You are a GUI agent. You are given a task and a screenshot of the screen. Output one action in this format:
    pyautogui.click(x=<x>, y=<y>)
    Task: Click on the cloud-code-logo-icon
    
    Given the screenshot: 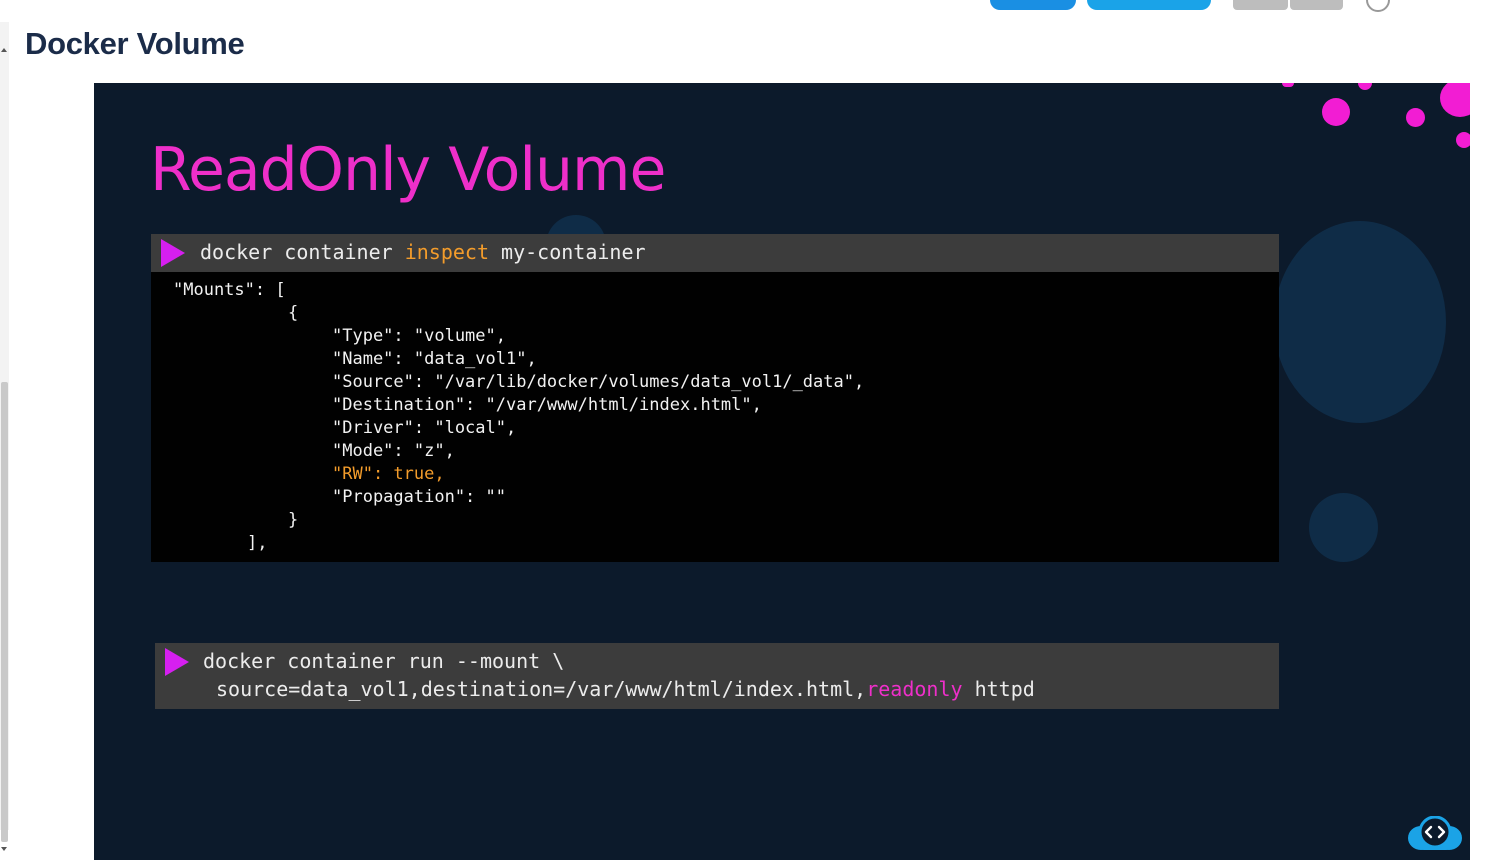 What is the action you would take?
    pyautogui.click(x=1435, y=833)
    